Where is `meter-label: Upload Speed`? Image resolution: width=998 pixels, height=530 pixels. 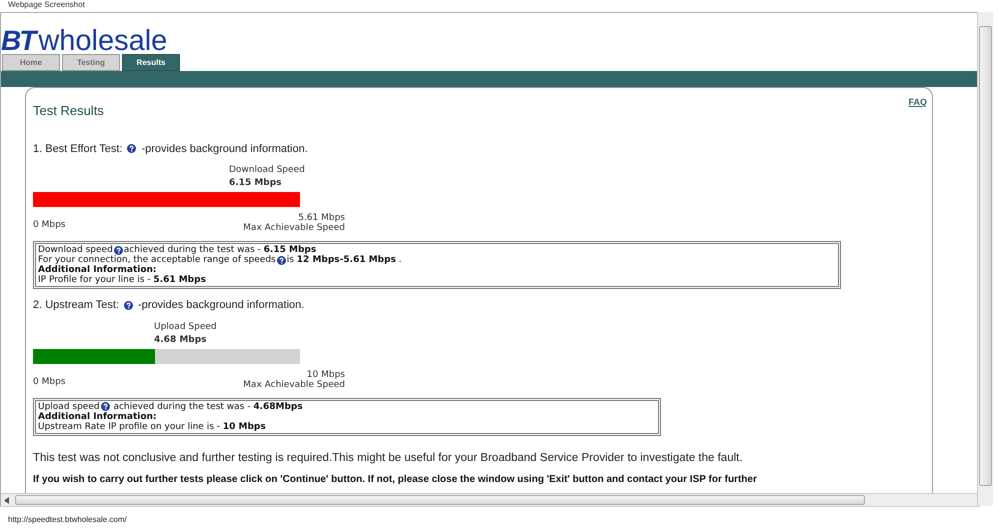 meter-label: Upload Speed is located at coordinates (186, 327).